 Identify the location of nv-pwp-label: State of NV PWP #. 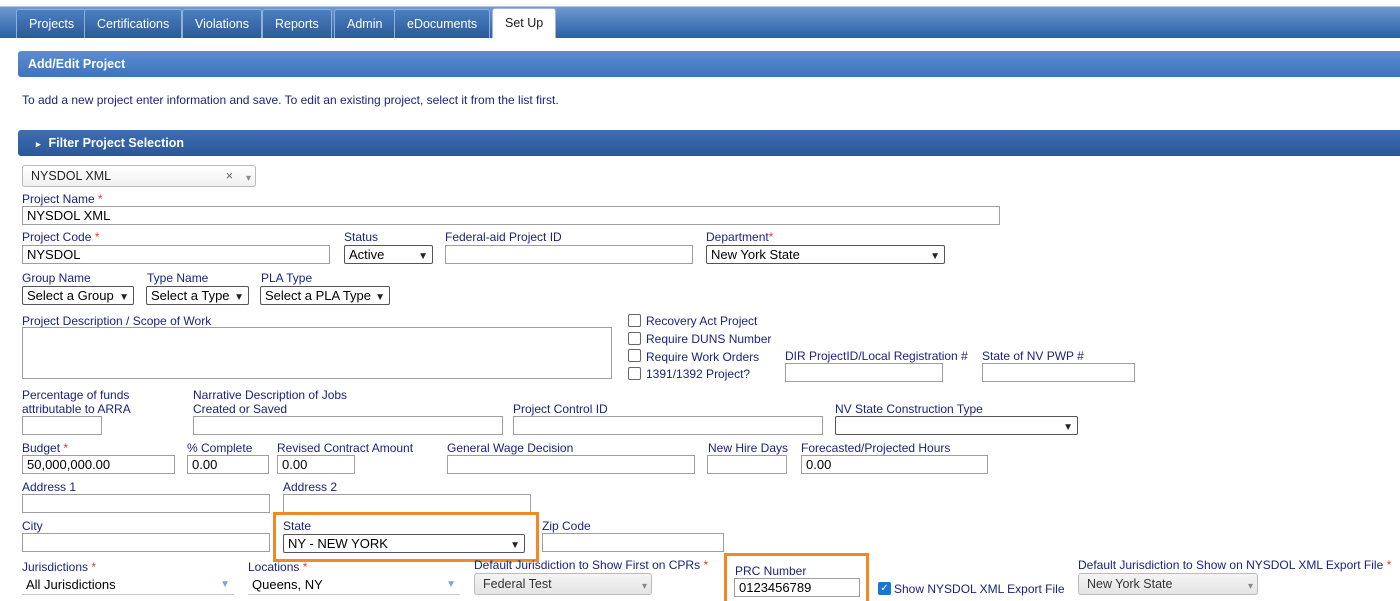
(1033, 356).